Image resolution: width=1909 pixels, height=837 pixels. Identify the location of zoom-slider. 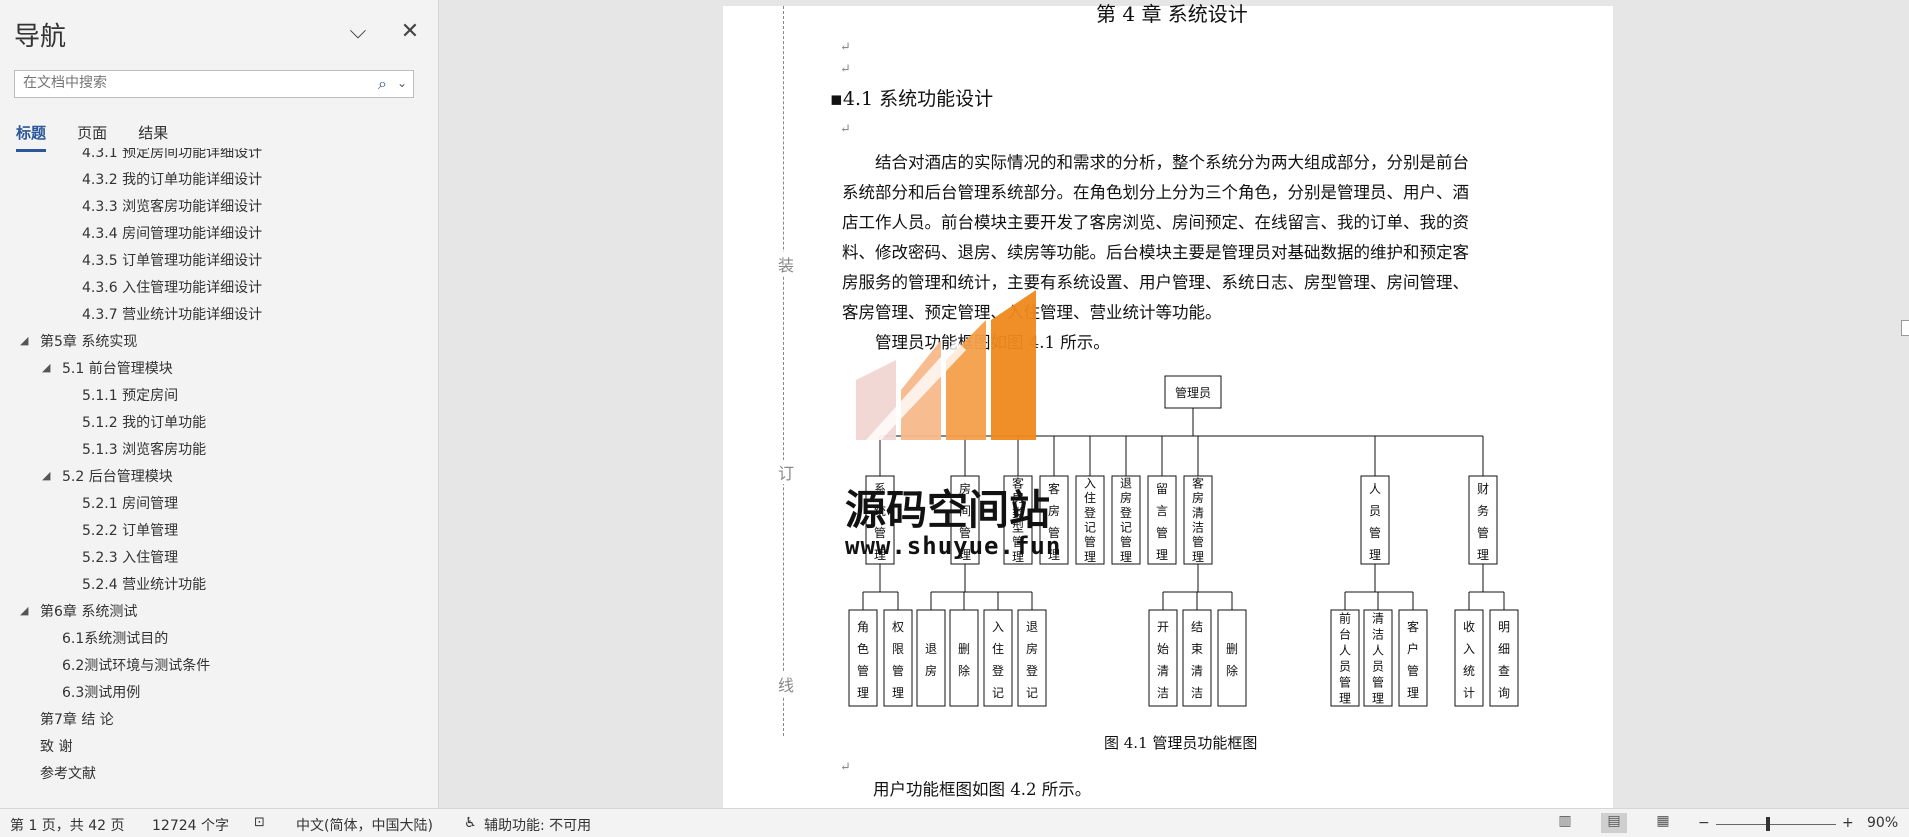
(1776, 824).